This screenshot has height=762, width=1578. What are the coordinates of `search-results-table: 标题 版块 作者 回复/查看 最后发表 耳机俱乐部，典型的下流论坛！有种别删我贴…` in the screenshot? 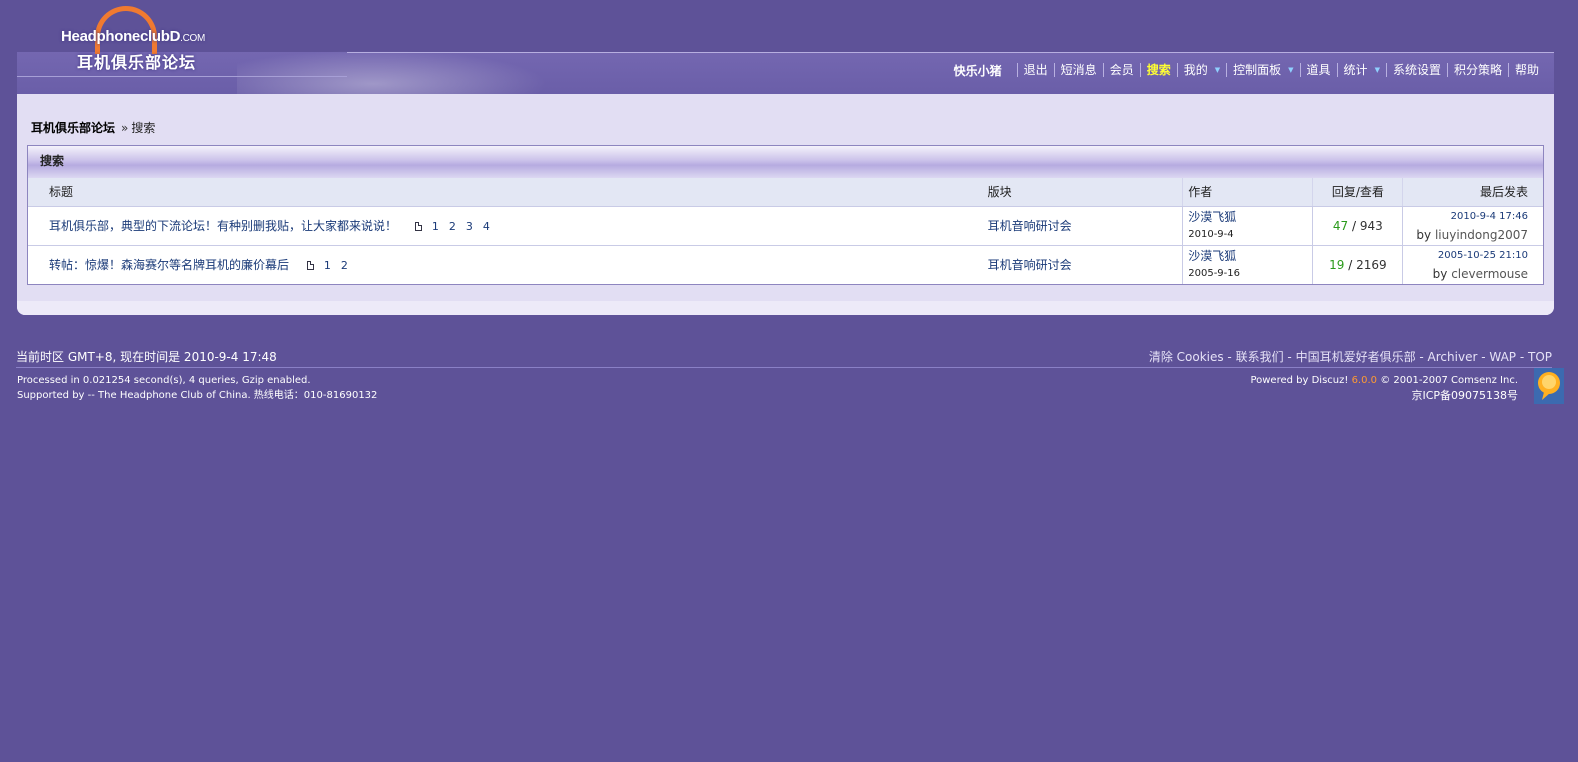 It's located at (785, 231).